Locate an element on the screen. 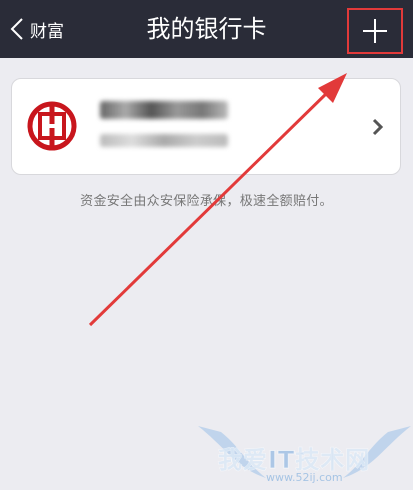  back-label: 财富 is located at coordinates (47, 31).